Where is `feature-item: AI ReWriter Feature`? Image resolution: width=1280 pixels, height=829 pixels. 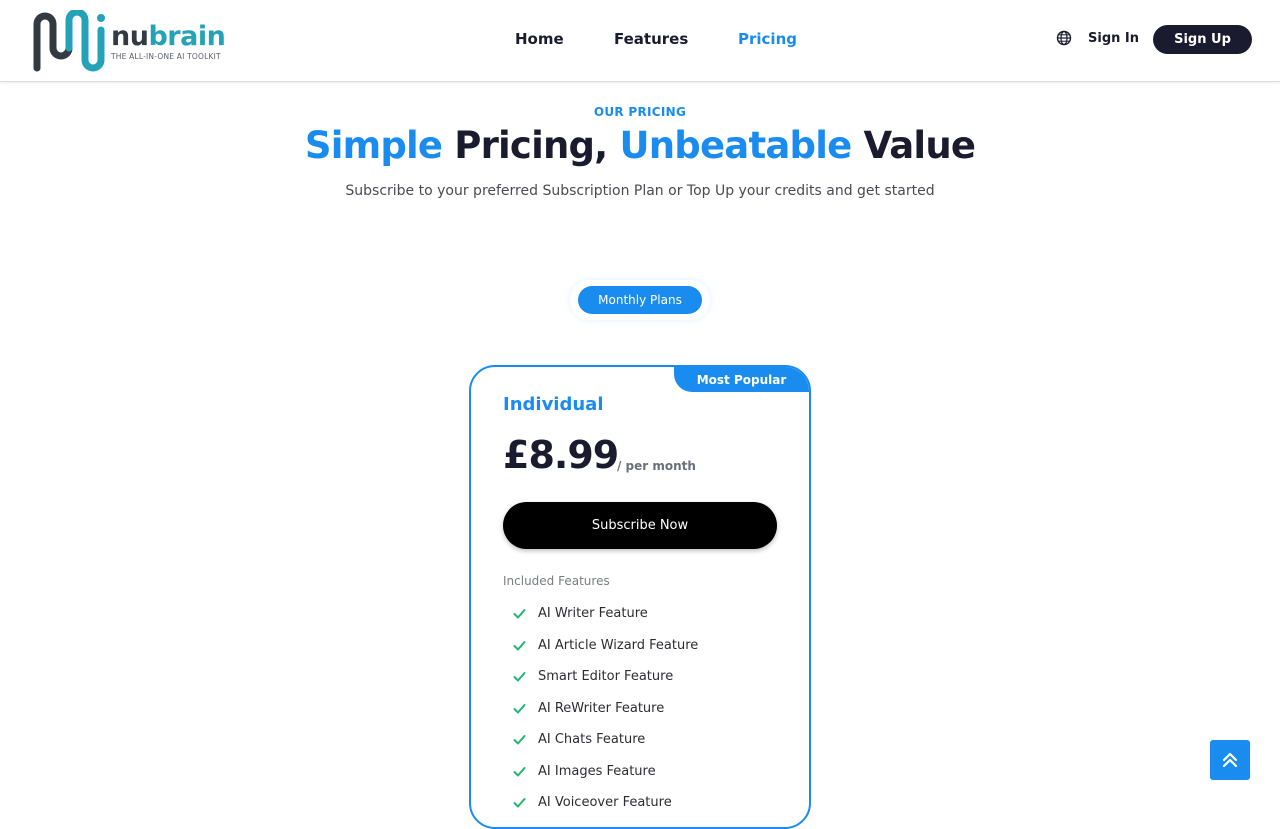
feature-item: AI ReWriter Feature is located at coordinates (588, 708).